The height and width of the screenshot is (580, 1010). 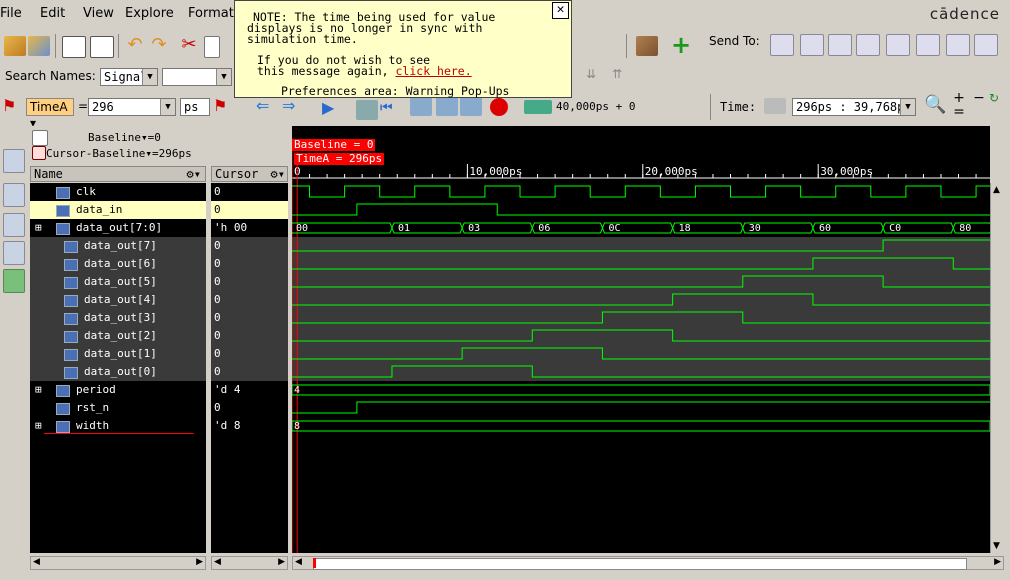 What do you see at coordinates (14, 195) in the screenshot?
I see `strip-tool-2-icon` at bounding box center [14, 195].